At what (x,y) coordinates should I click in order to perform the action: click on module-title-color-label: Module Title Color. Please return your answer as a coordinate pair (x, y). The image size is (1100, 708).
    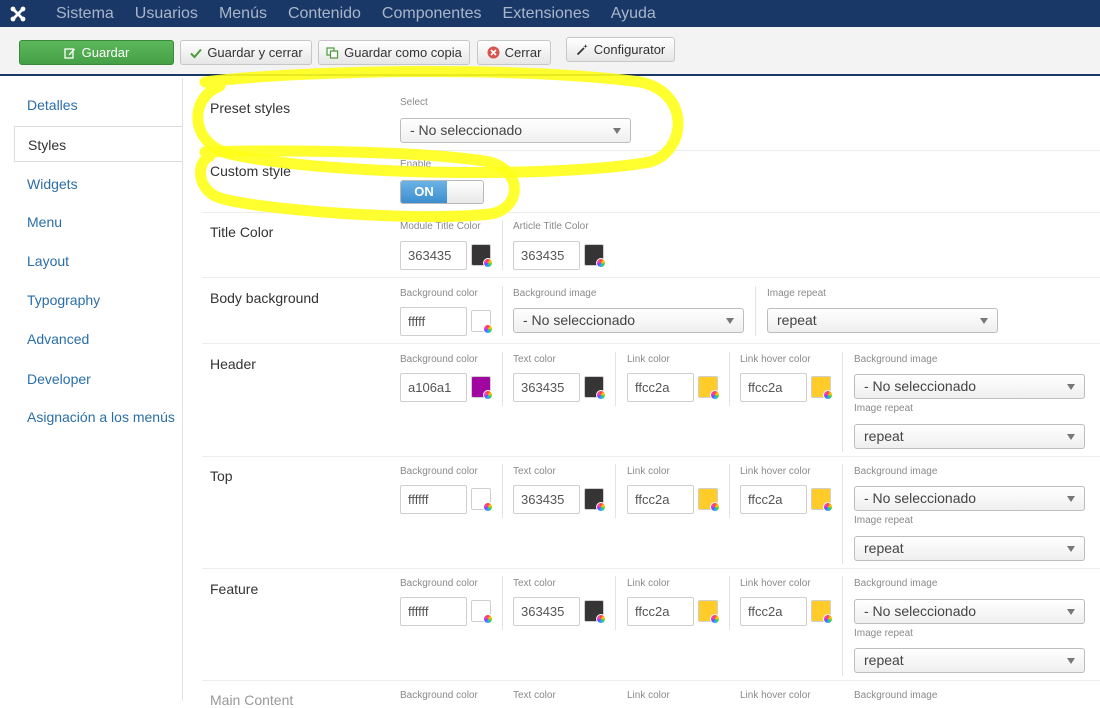
    Looking at the image, I should click on (440, 226).